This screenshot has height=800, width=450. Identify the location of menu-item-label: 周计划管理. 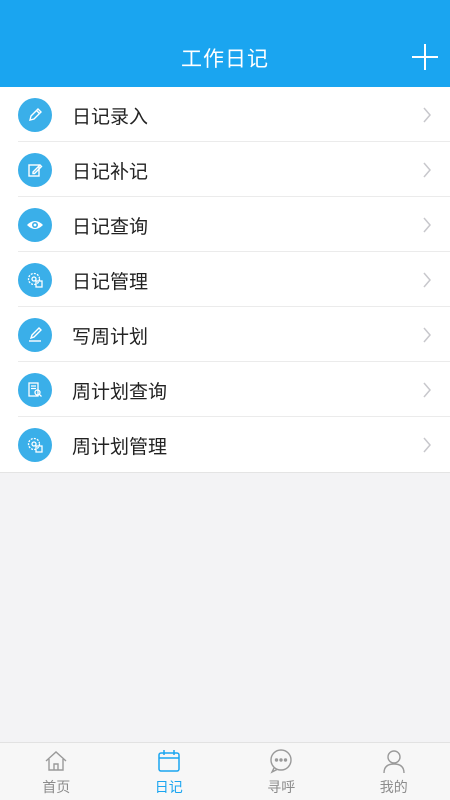
(120, 447).